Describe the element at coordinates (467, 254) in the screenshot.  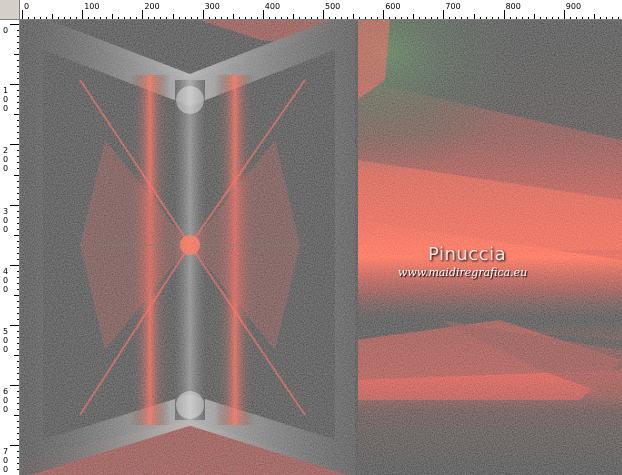
I see `watermark-title: Pinuccia` at that location.